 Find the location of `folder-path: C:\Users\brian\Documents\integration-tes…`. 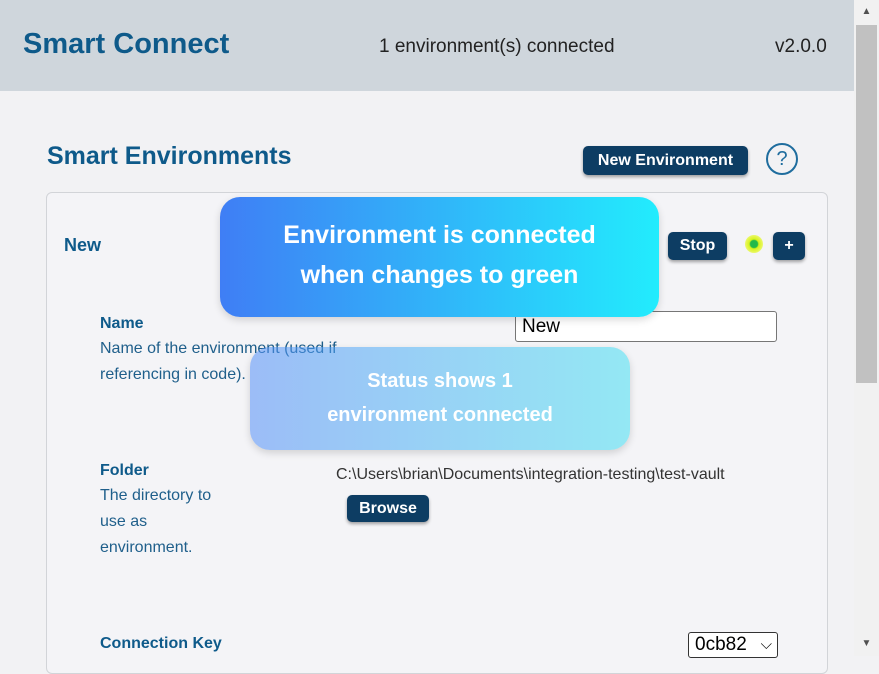

folder-path: C:\Users\brian\Documents\integration-tes… is located at coordinates (530, 474).